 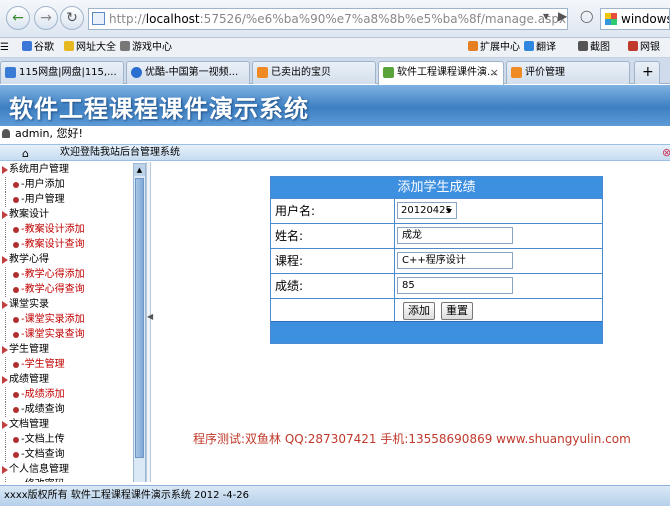 What do you see at coordinates (540, 47) in the screenshot?
I see `translate-button: 翻译` at bounding box center [540, 47].